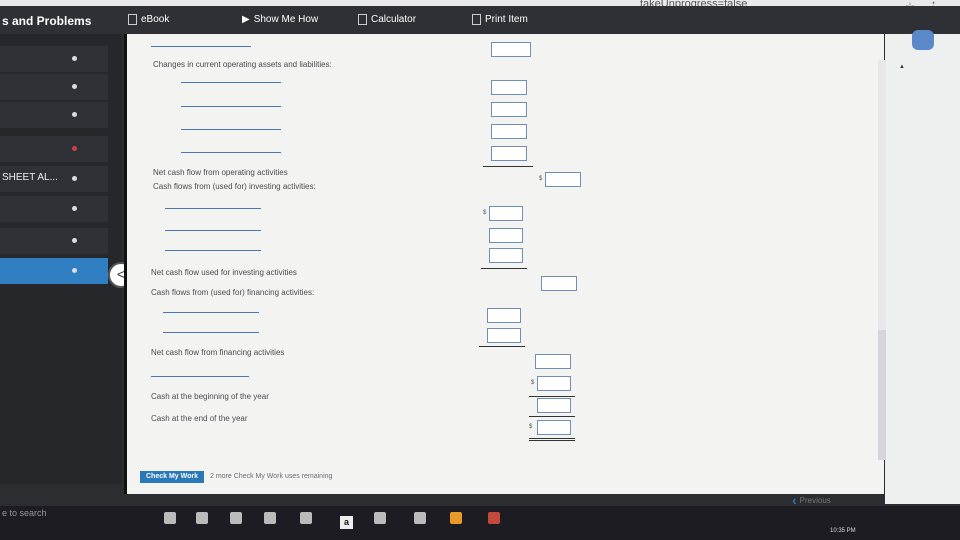 The height and width of the screenshot is (540, 960). I want to click on ebook-label: eBook, so click(155, 19).